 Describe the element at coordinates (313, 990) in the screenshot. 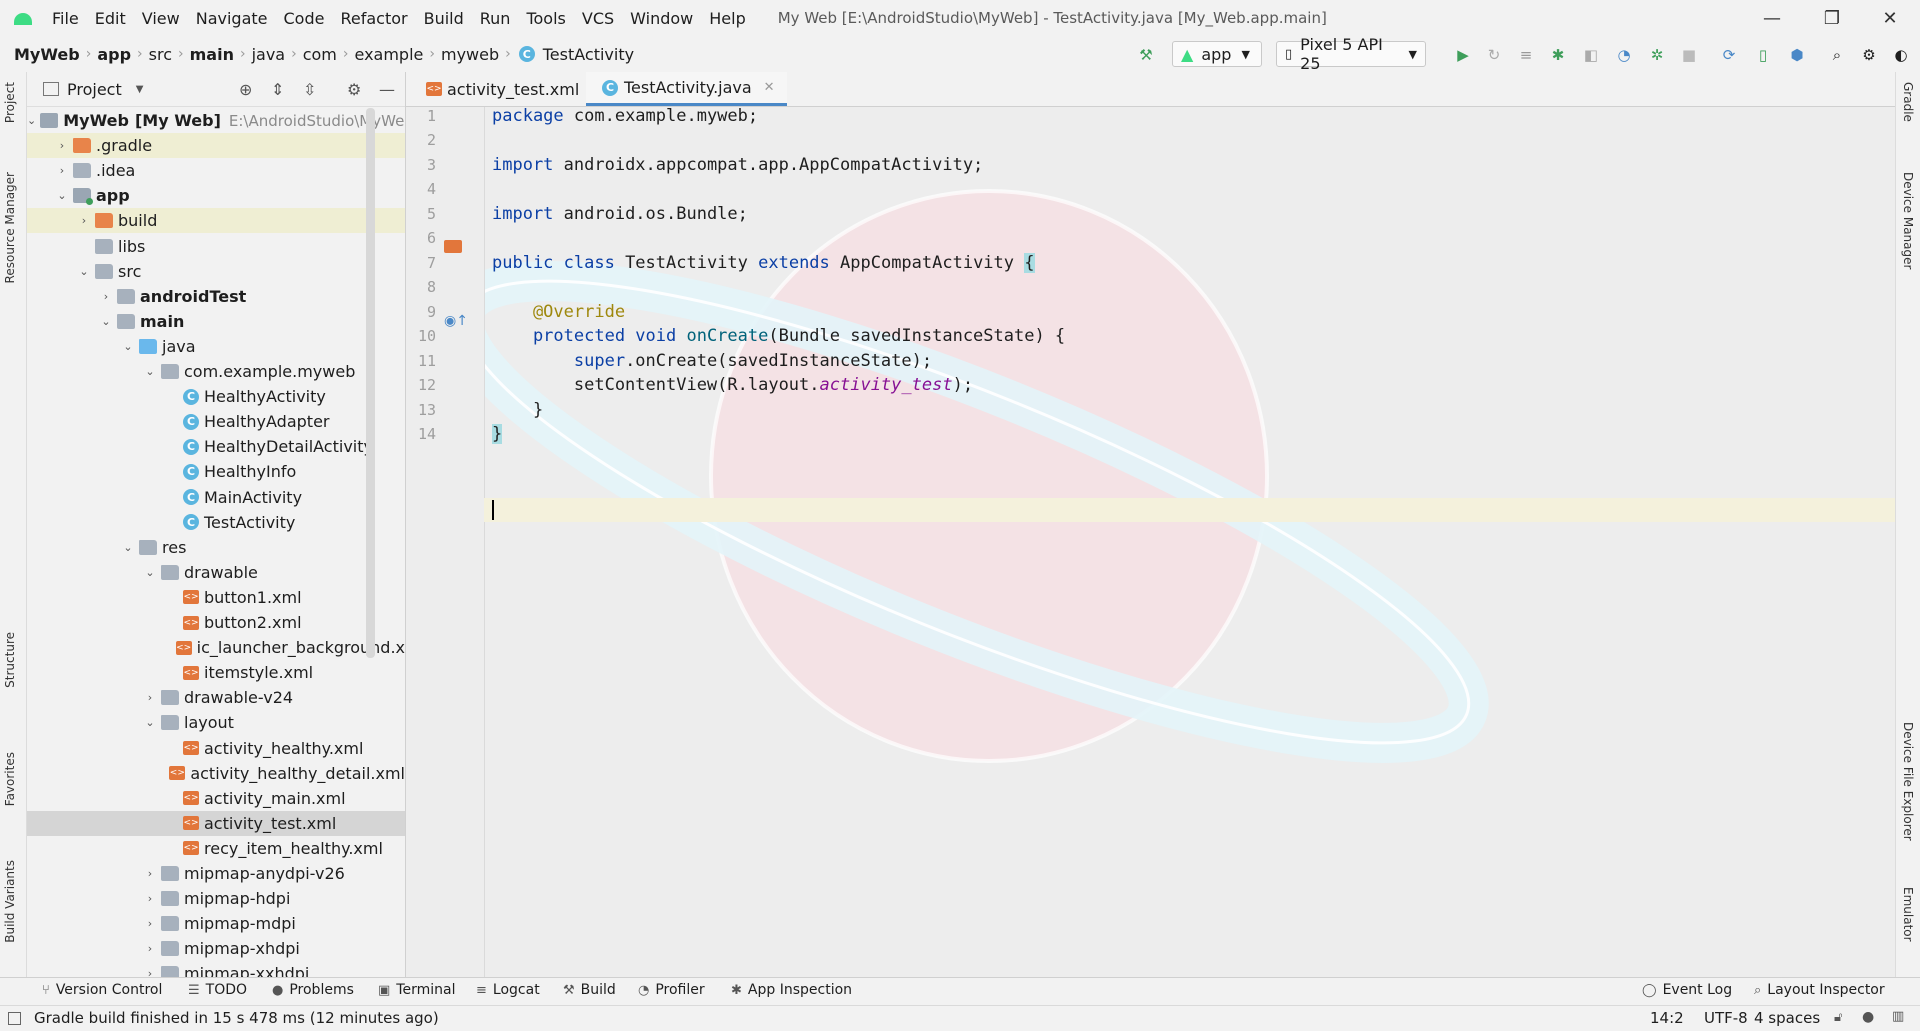

I see `tool-tab-problems: ● Problems` at that location.